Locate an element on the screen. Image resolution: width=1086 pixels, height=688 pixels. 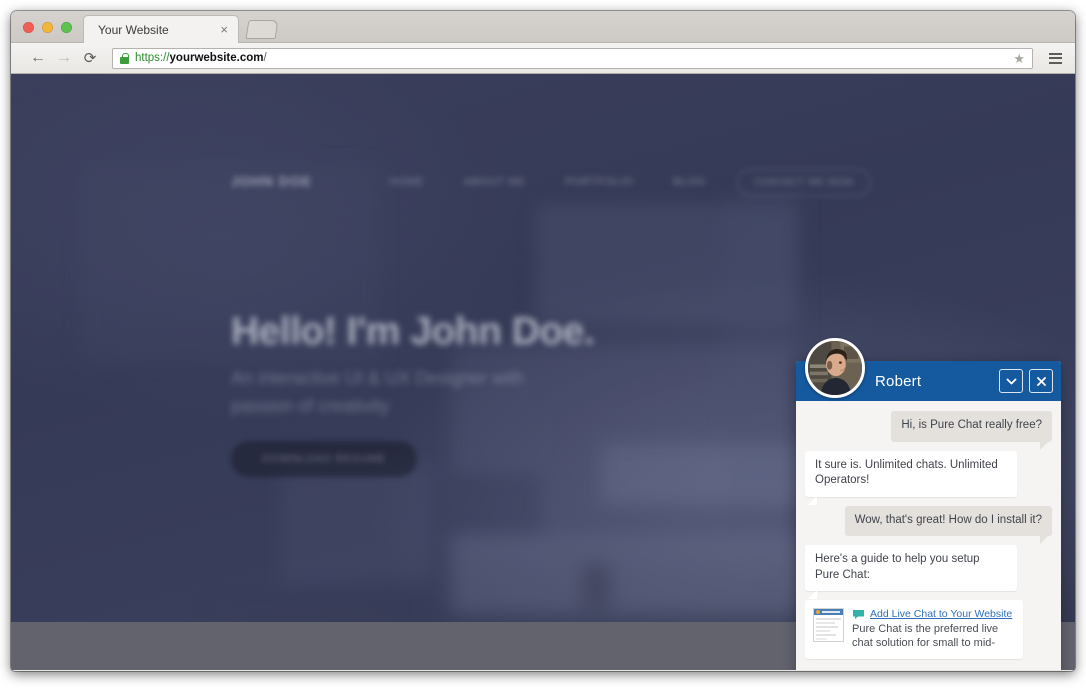
chevron-down-icon is located at coordinates (1011, 381).